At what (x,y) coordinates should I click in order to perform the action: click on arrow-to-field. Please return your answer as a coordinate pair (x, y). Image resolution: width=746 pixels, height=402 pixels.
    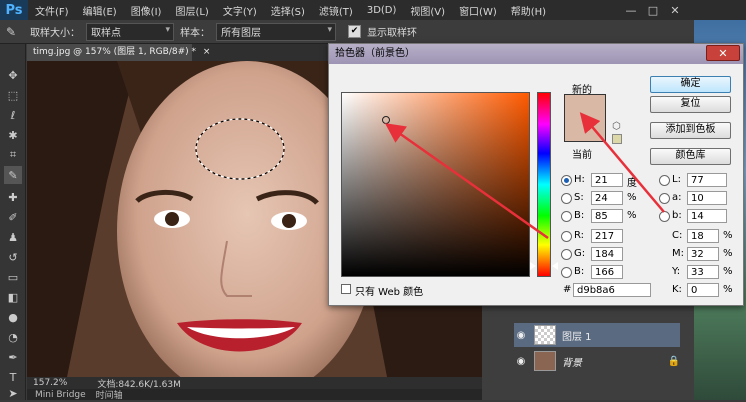
    Looking at the image, I should click on (466, 181).